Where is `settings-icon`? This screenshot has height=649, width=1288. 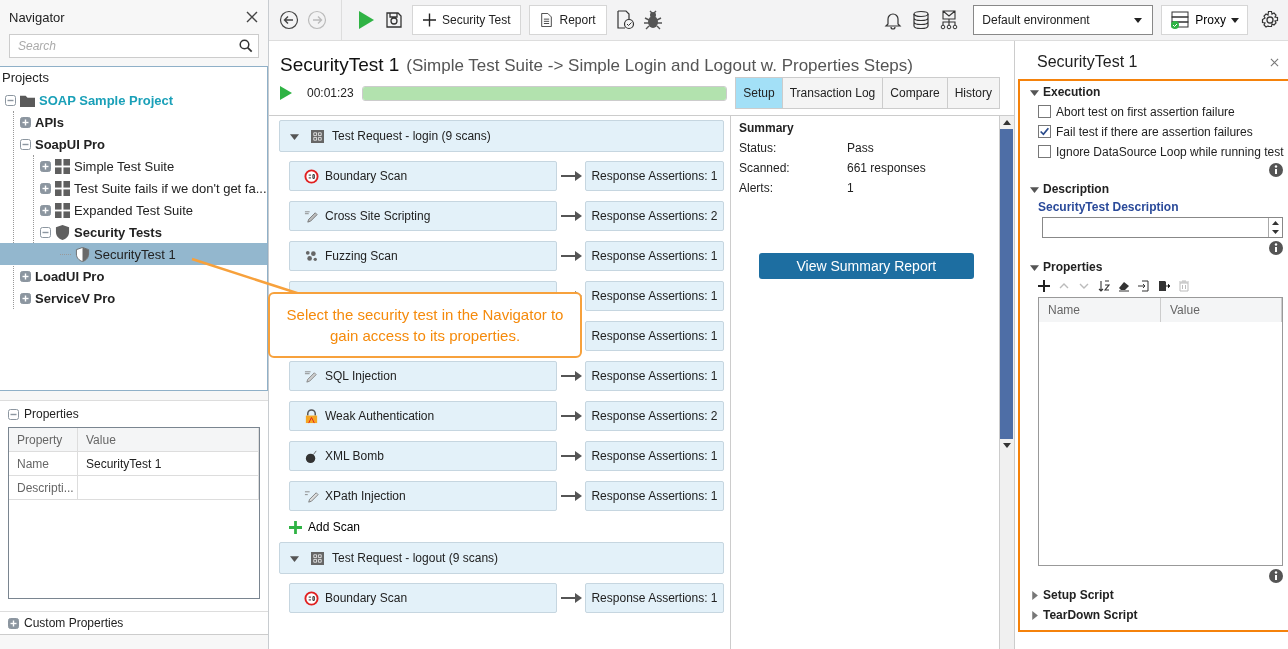
settings-icon is located at coordinates (1270, 20).